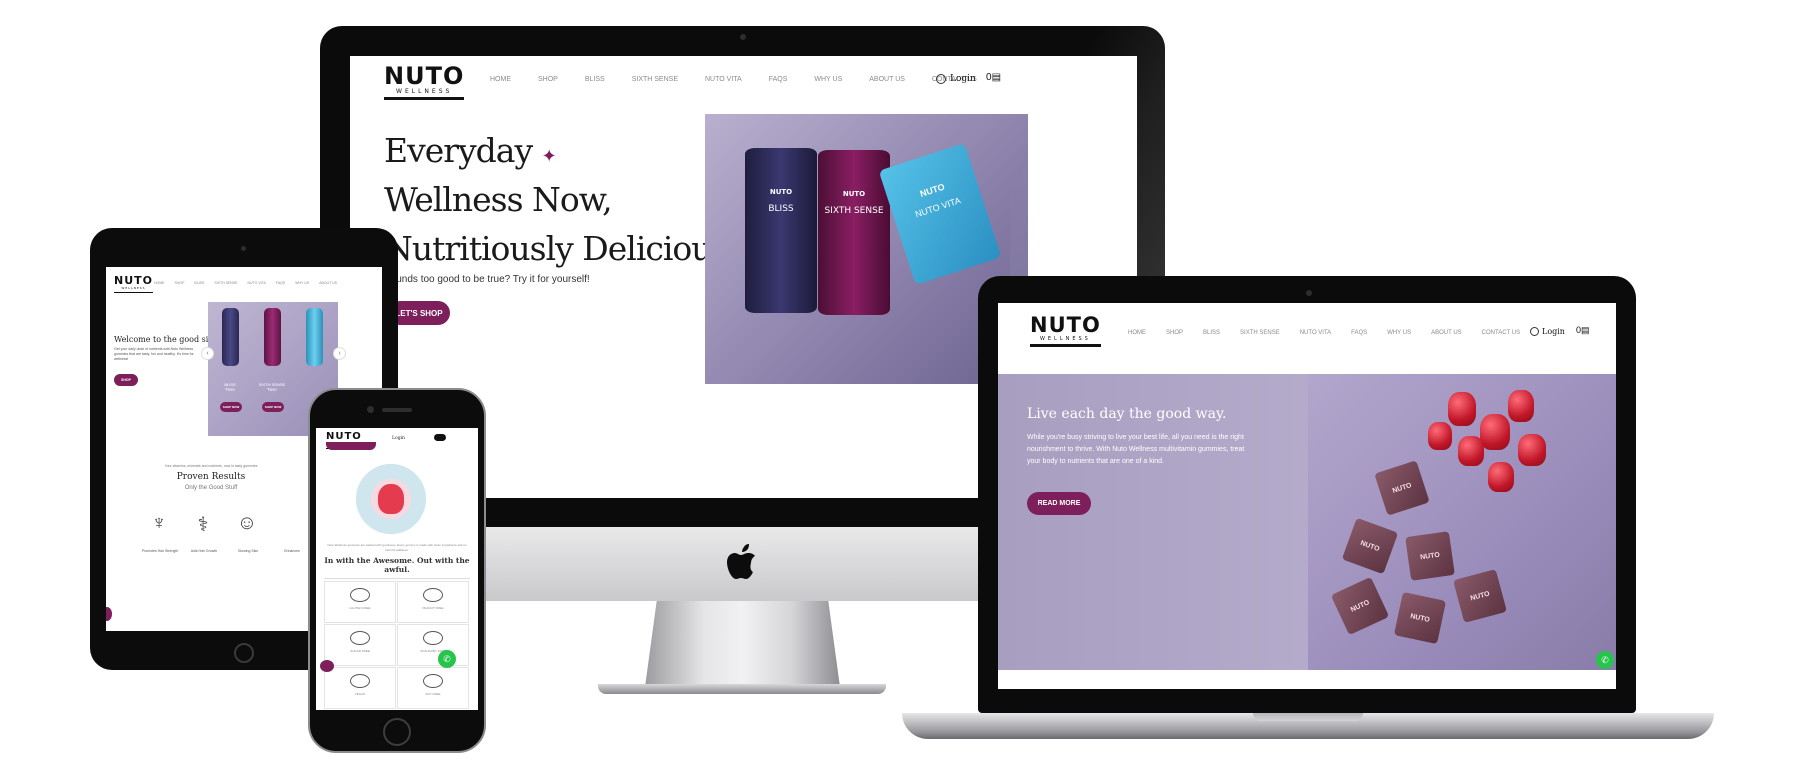 Image resolution: width=1800 pixels, height=760 pixels. I want to click on imac-camera, so click(743, 37).